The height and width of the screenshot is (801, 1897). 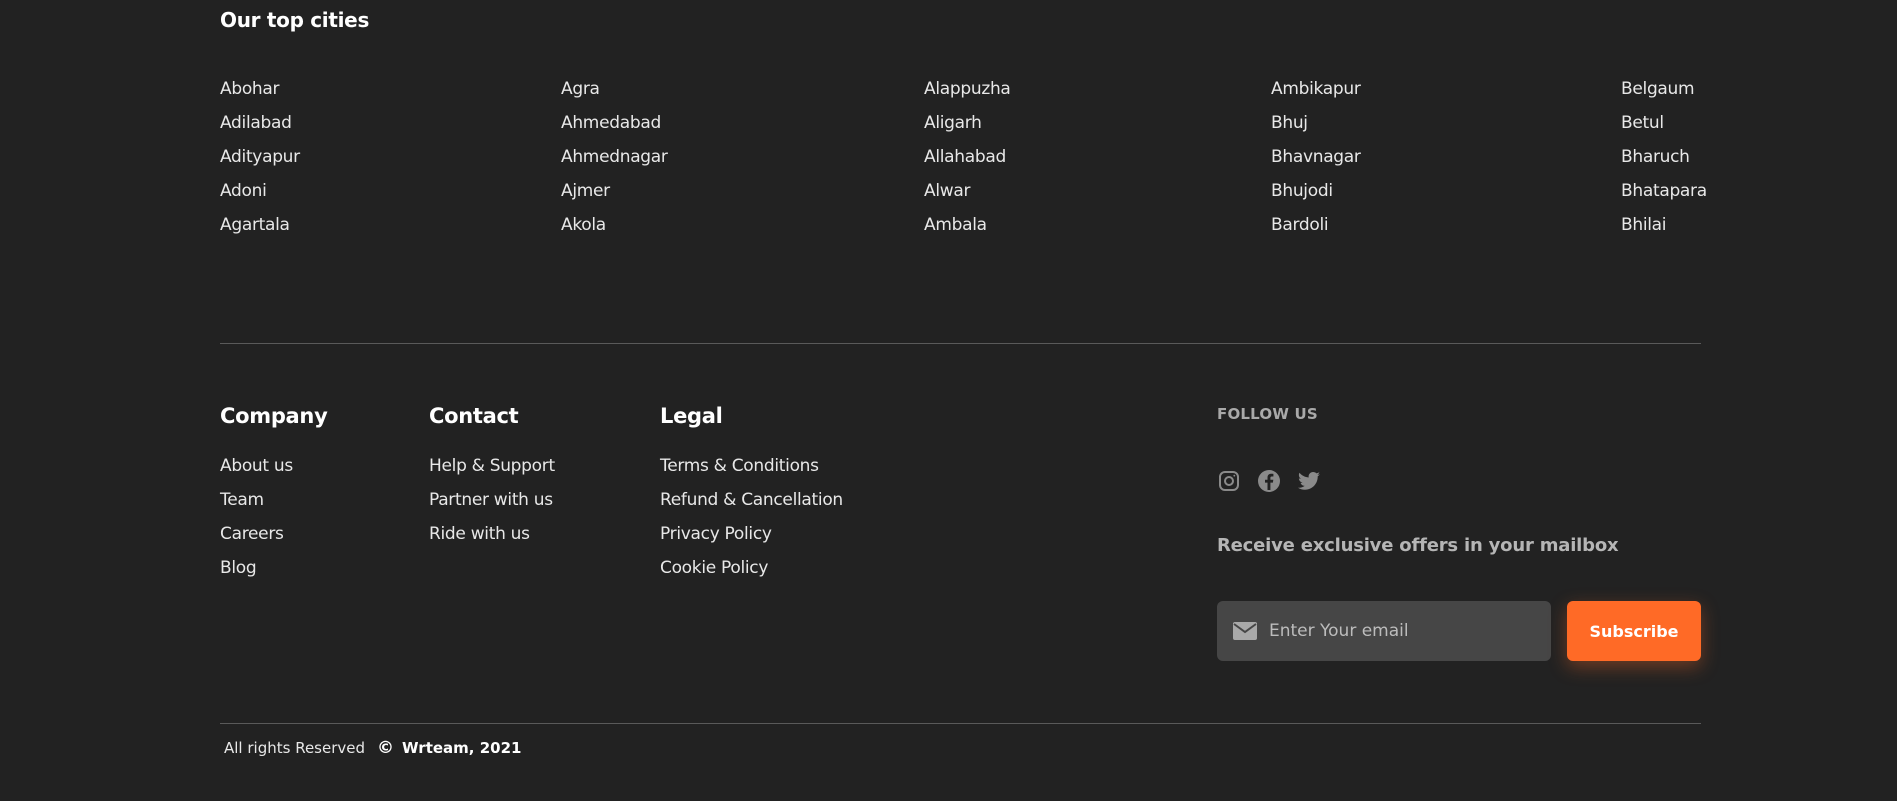 I want to click on email-field-wrapper, so click(x=1384, y=631).